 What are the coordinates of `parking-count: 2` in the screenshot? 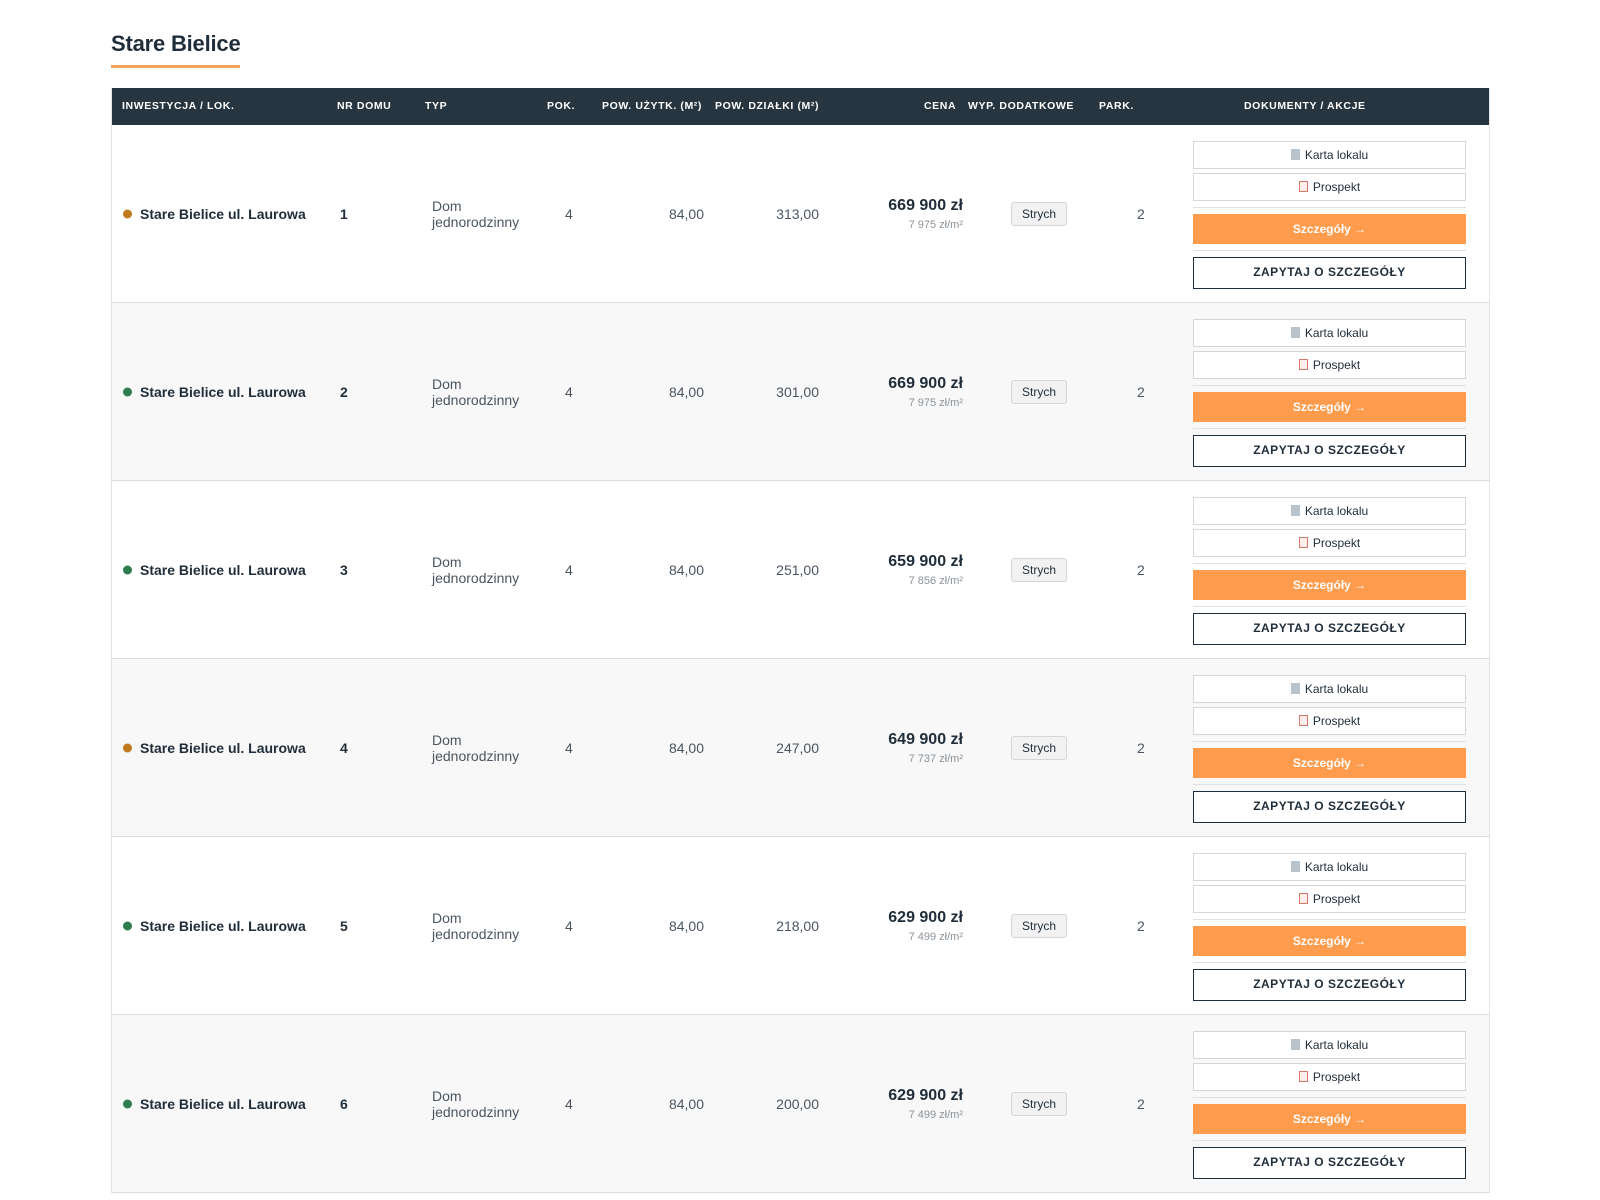 It's located at (1141, 925).